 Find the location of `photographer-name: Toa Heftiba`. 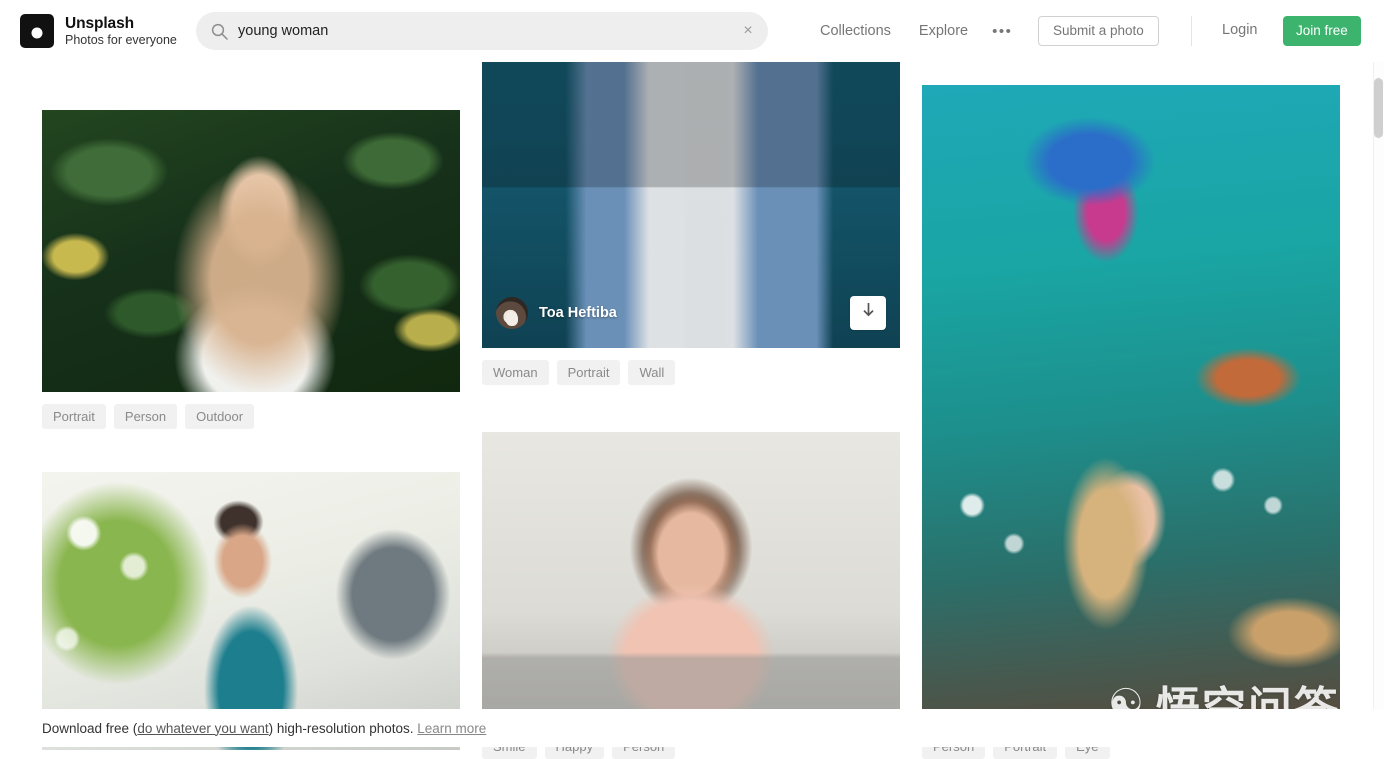

photographer-name: Toa Heftiba is located at coordinates (578, 313).